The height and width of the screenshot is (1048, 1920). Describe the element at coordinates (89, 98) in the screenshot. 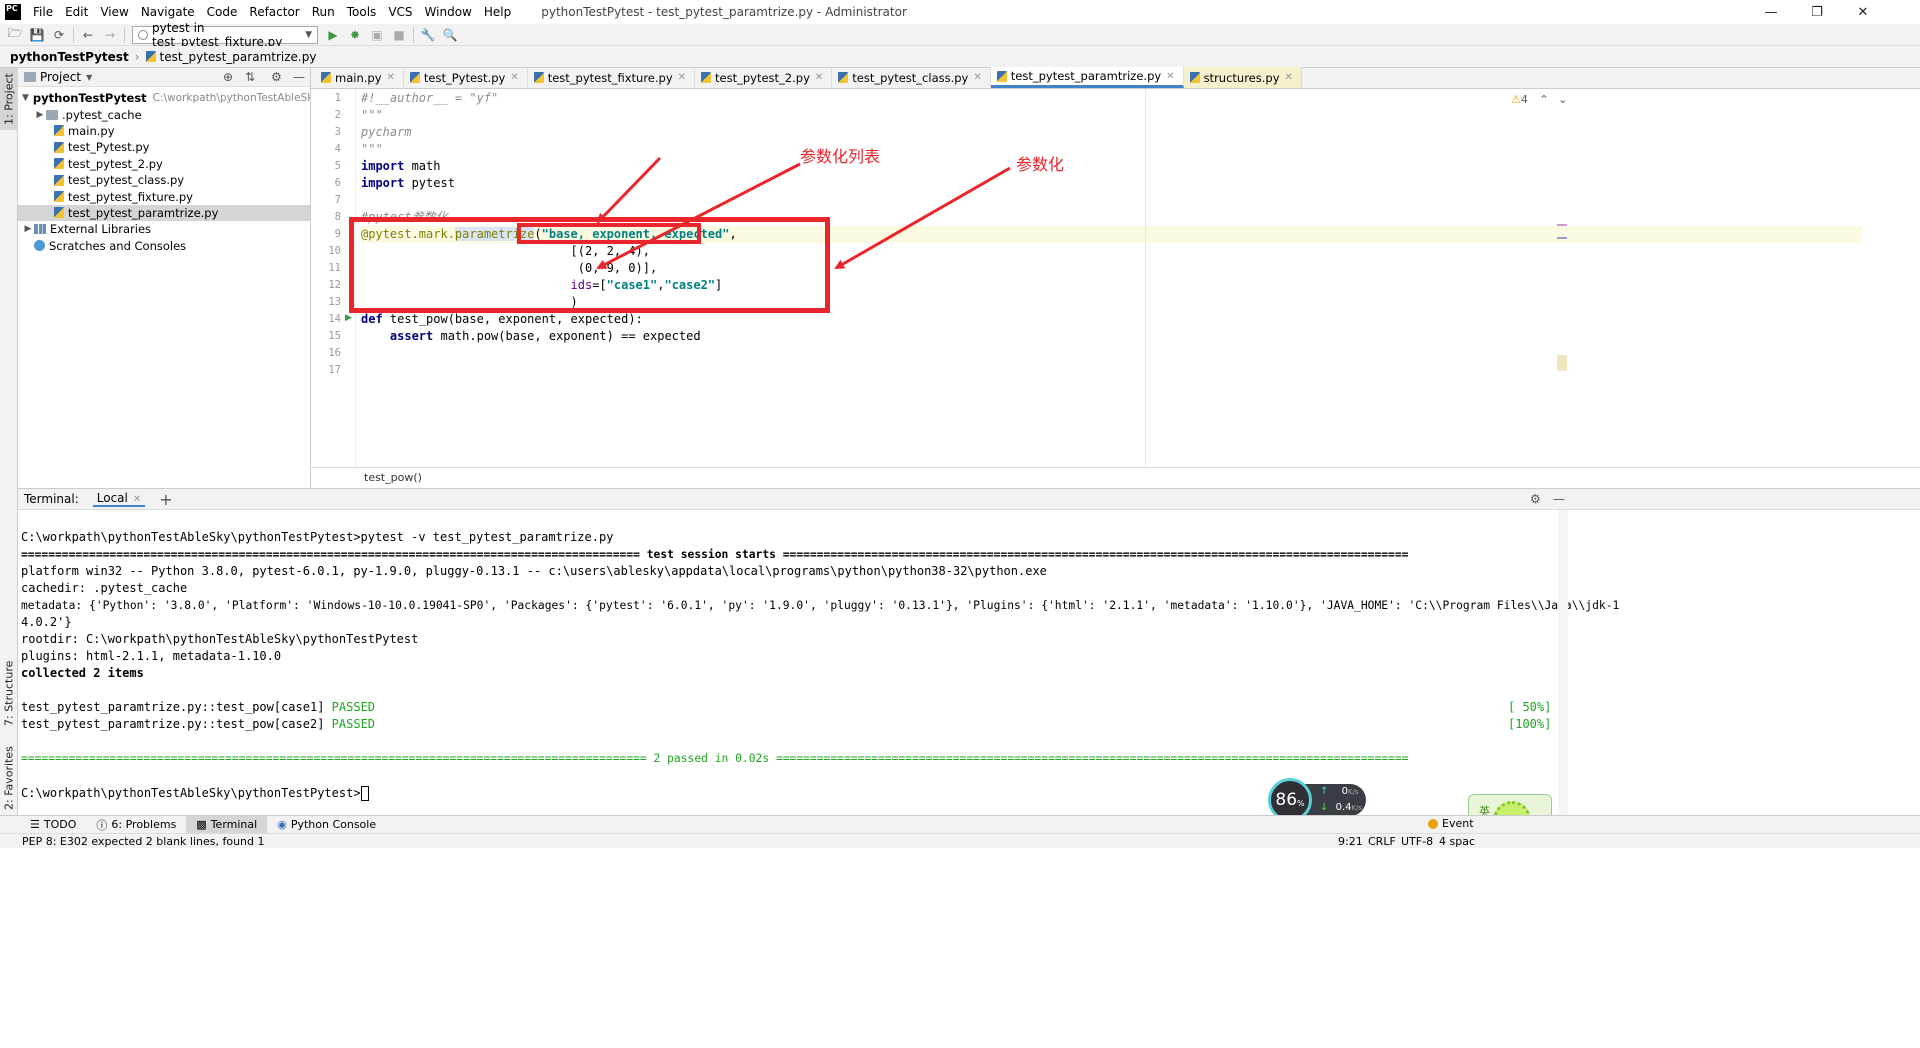

I see `tree-root-label: pythonTestPytest` at that location.